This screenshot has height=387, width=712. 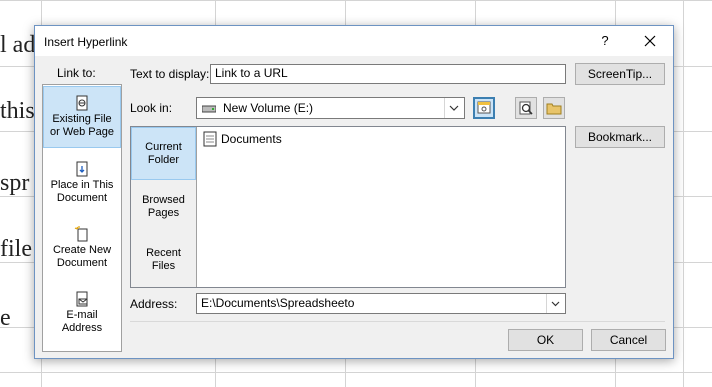 What do you see at coordinates (163, 265) in the screenshot?
I see `tab-label-line2: Files` at bounding box center [163, 265].